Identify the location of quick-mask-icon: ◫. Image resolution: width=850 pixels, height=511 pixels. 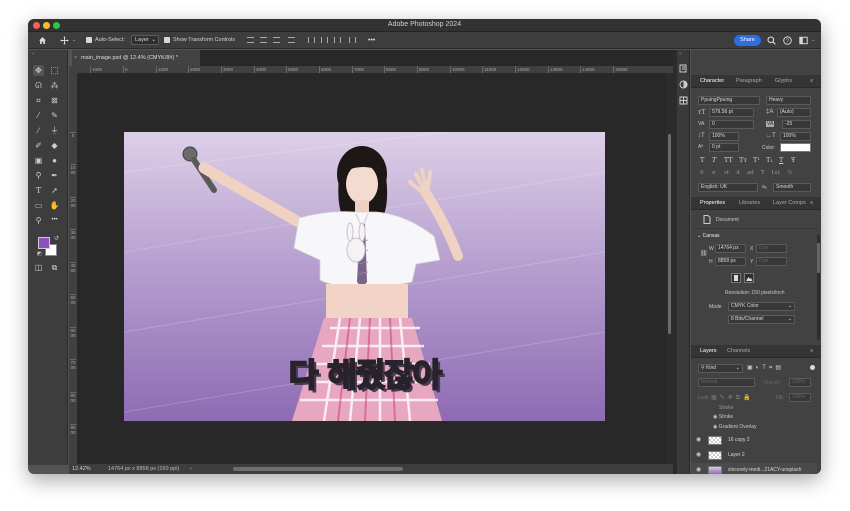
(38, 267).